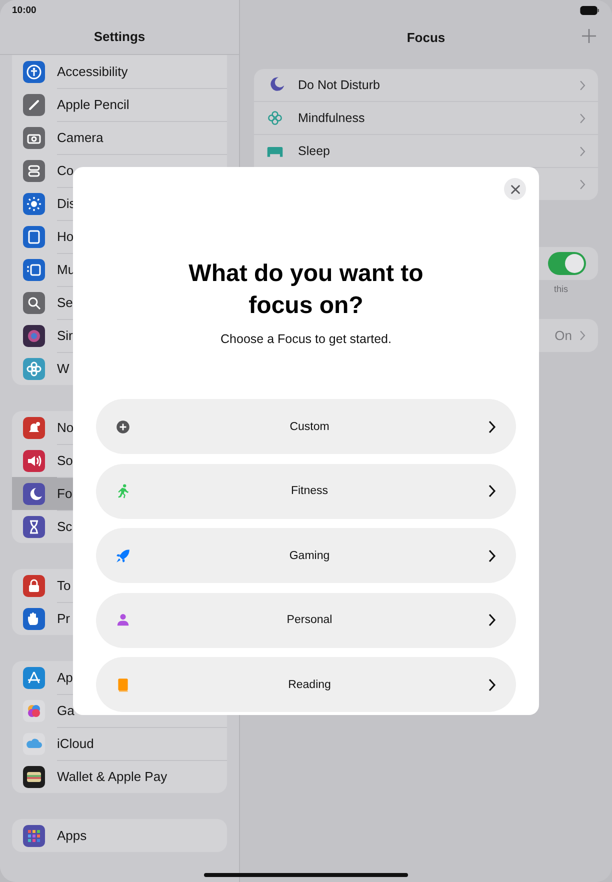 This screenshot has width=612, height=882. I want to click on close-button, so click(515, 189).